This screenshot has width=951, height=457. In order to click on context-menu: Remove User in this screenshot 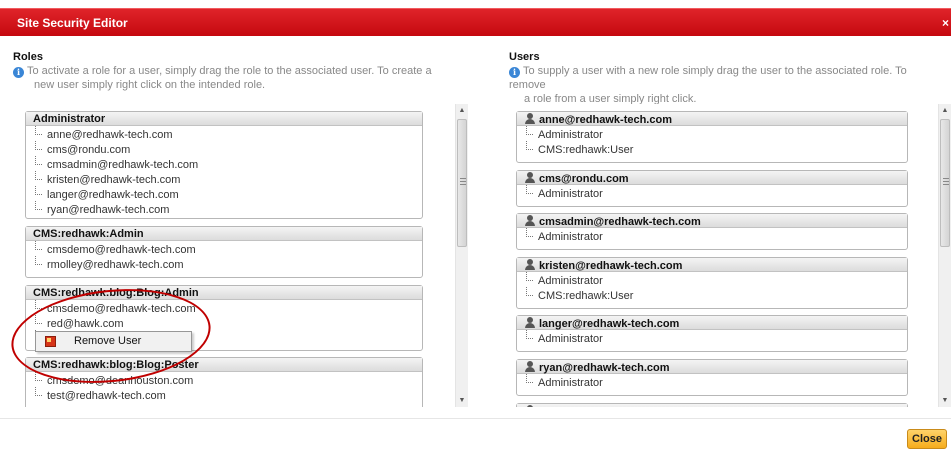, I will do `click(113, 341)`.